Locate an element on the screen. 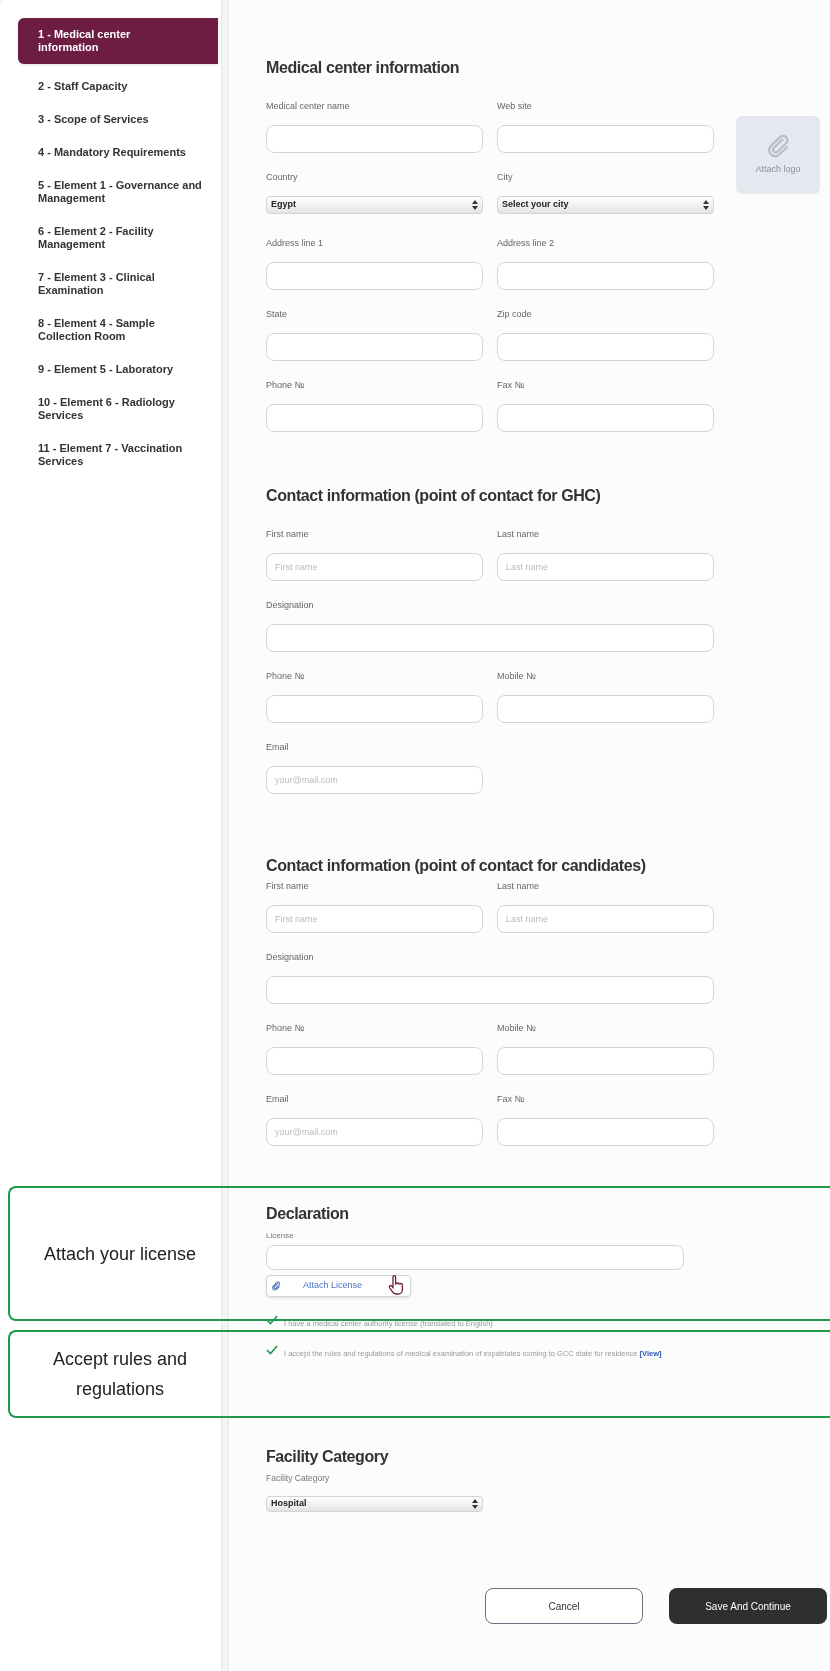  field-label: Address line 2 is located at coordinates (526, 243).